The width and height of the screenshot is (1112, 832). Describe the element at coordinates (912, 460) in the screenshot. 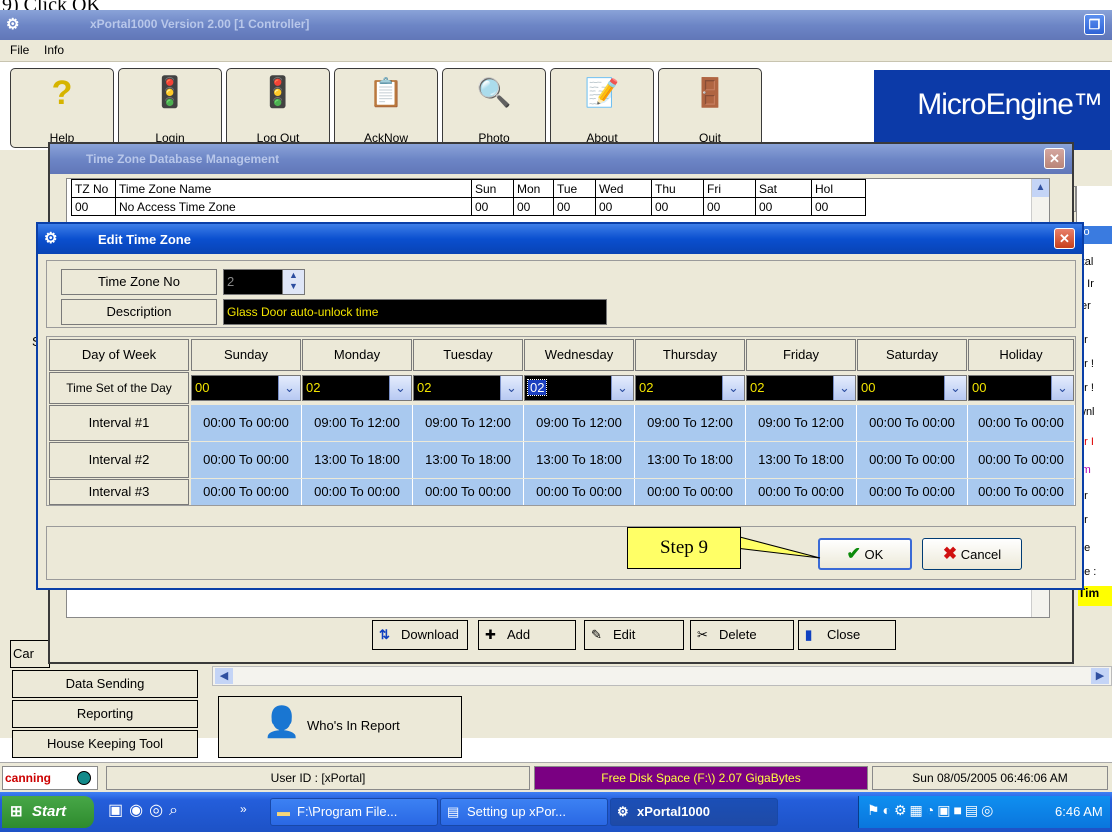

I see `interval2-saturday: 00:00 To 00:00` at that location.